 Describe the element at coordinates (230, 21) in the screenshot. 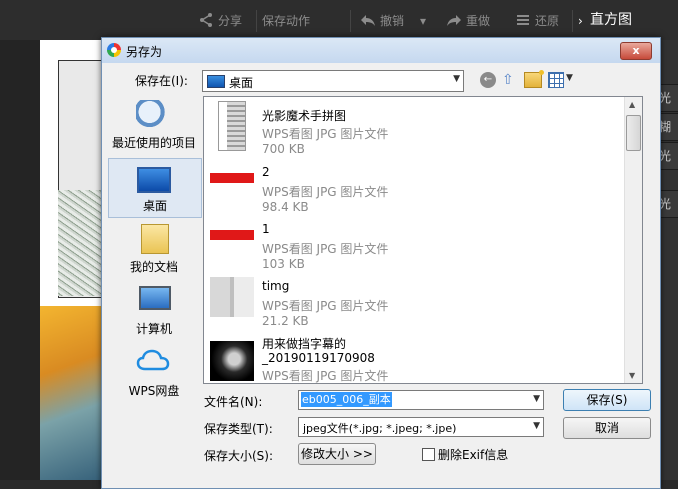

I see `share-label: 分享` at that location.